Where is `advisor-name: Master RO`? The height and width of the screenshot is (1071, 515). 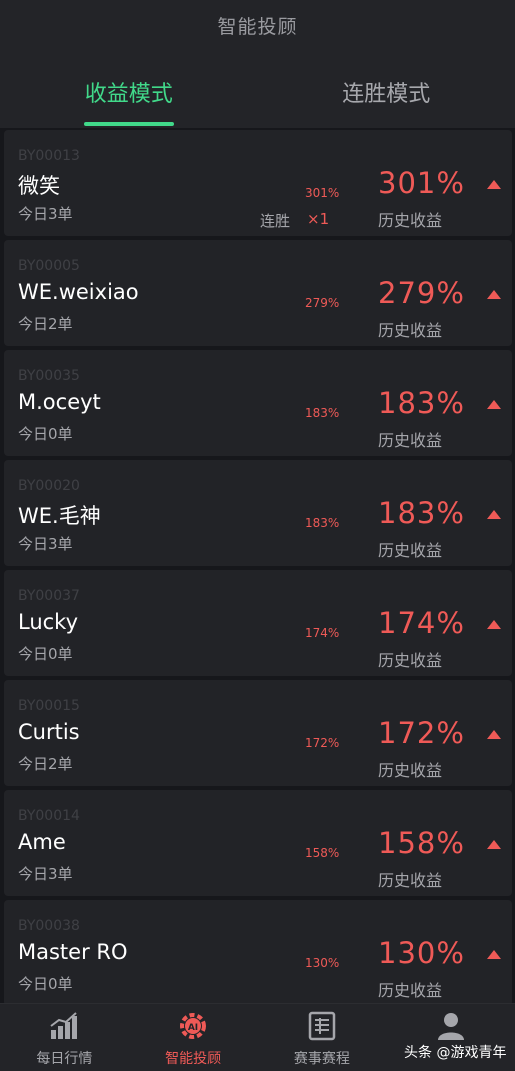 advisor-name: Master RO is located at coordinates (73, 952).